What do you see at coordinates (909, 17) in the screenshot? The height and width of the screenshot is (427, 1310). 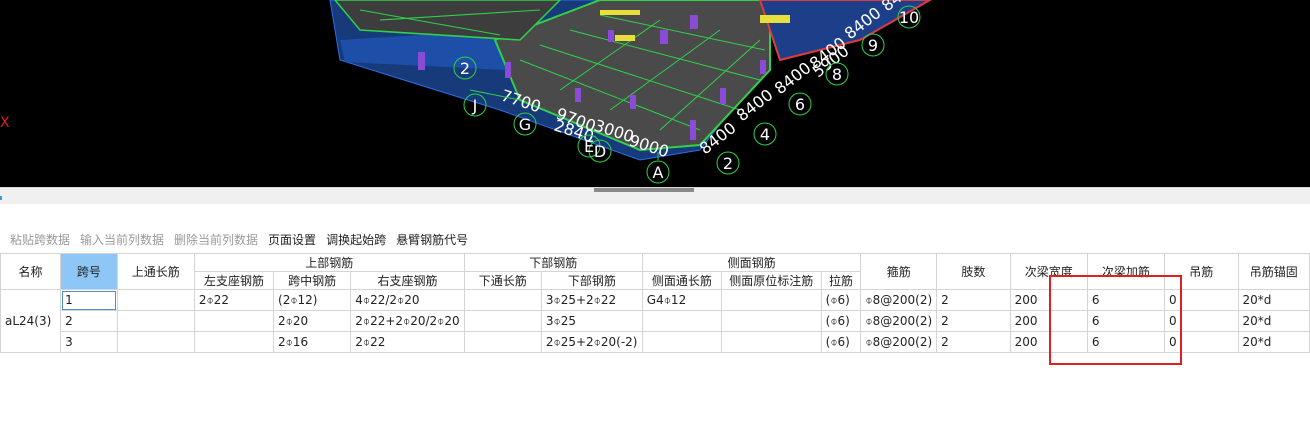 I see `grid-bubble-label: 10` at bounding box center [909, 17].